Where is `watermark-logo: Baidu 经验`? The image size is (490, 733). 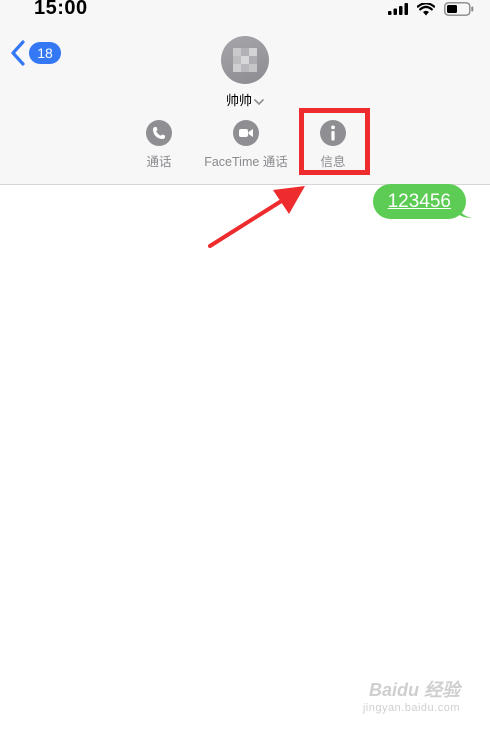 watermark-logo: Baidu 经验 is located at coordinates (414, 690).